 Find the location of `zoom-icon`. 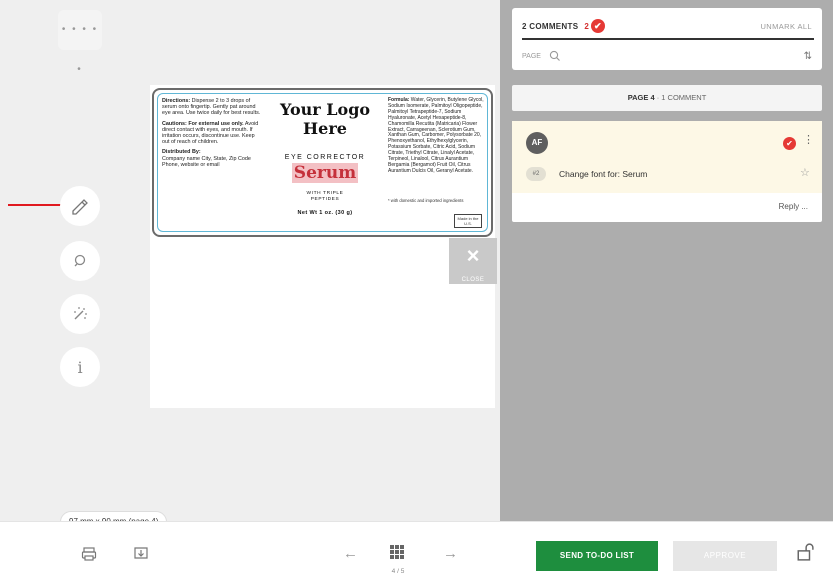

zoom-icon is located at coordinates (80, 260).